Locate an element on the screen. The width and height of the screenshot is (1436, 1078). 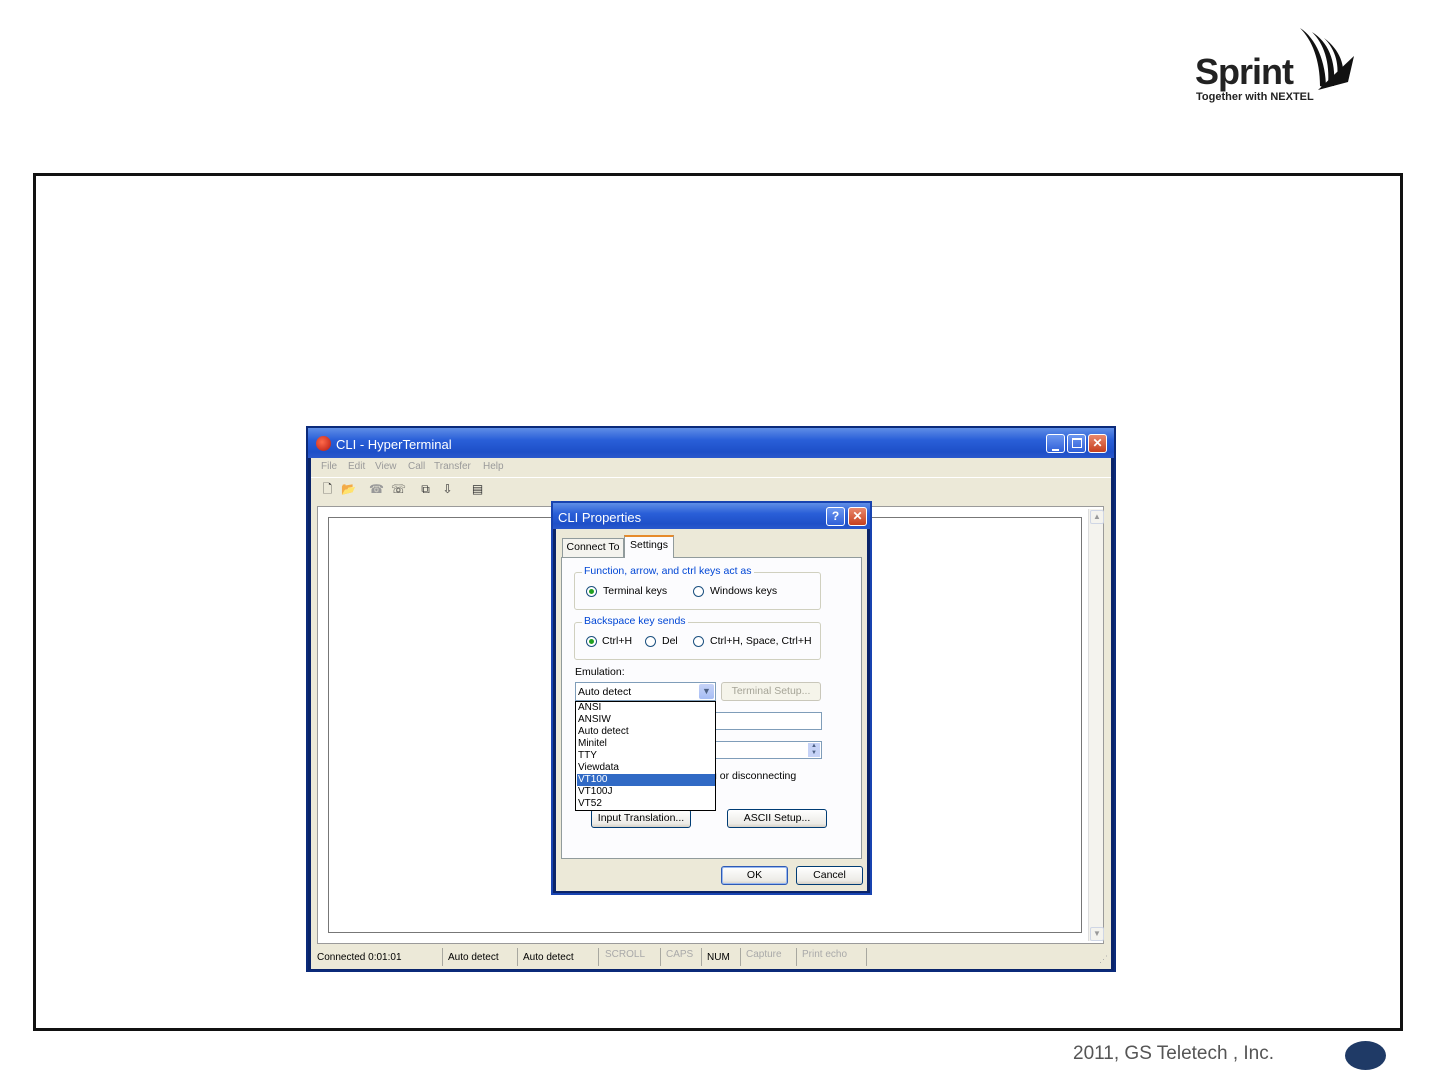
ctrl-h-radio is located at coordinates (591, 641).